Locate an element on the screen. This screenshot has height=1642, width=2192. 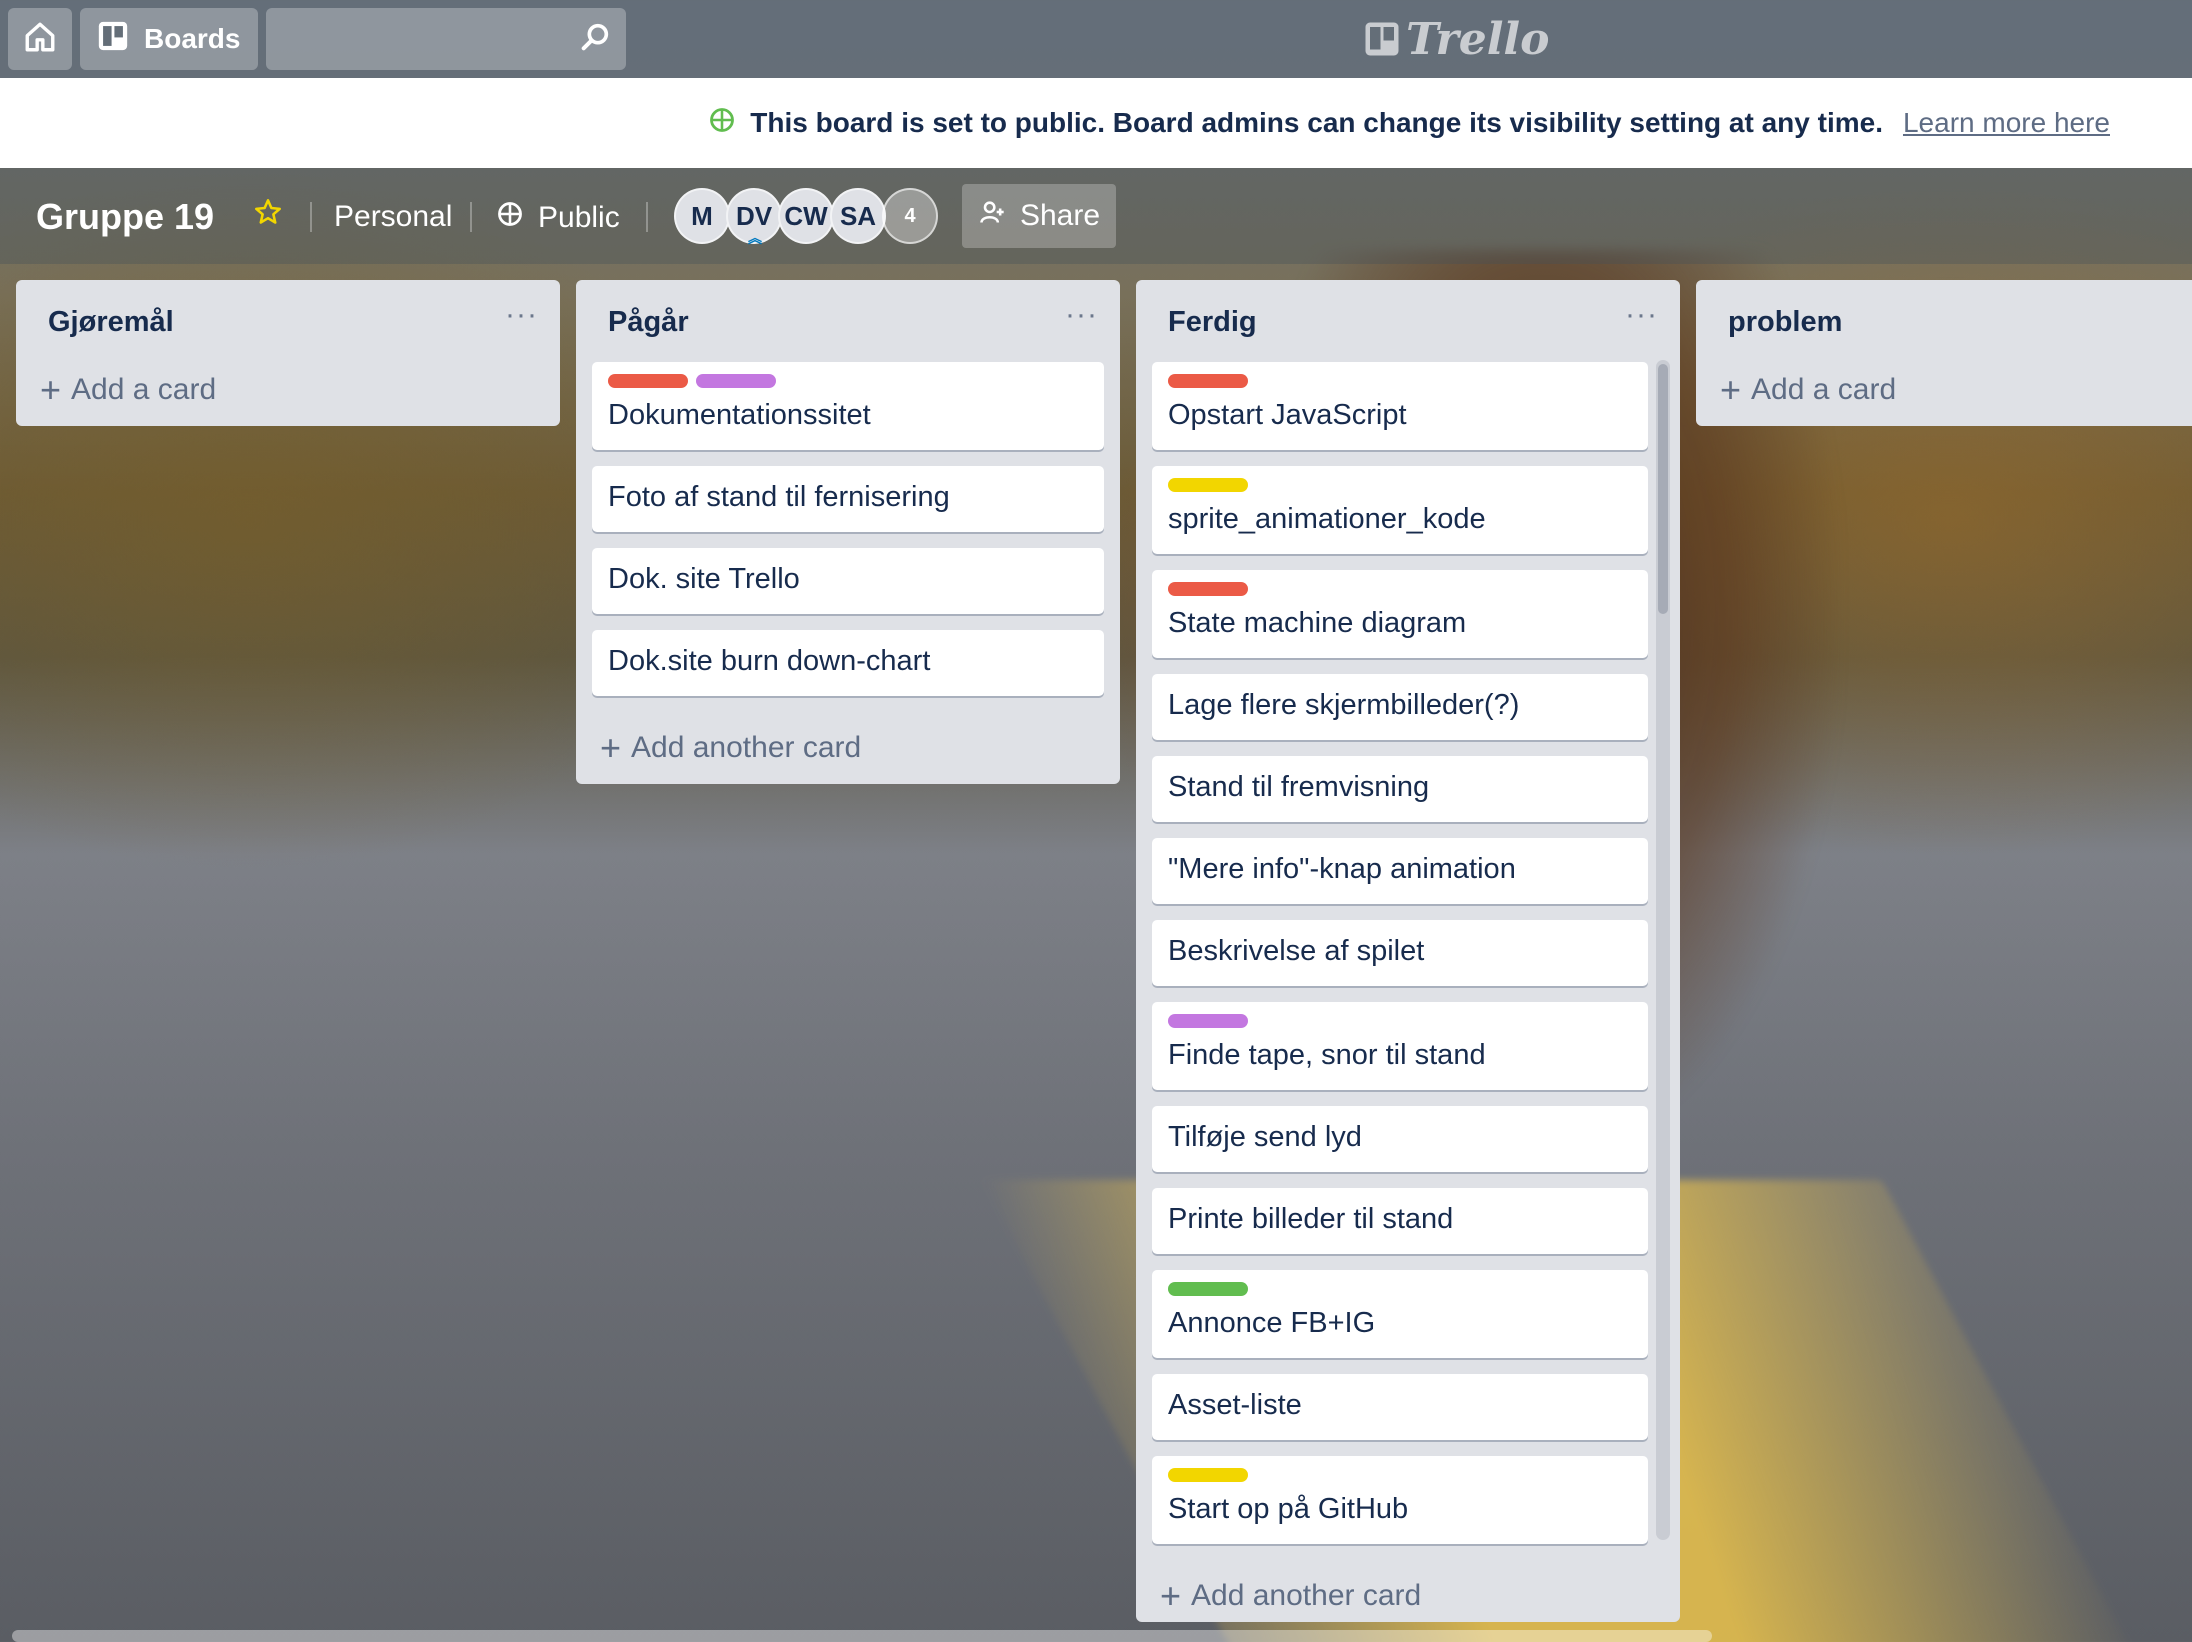
trello-logo: Trello is located at coordinates (1457, 39).